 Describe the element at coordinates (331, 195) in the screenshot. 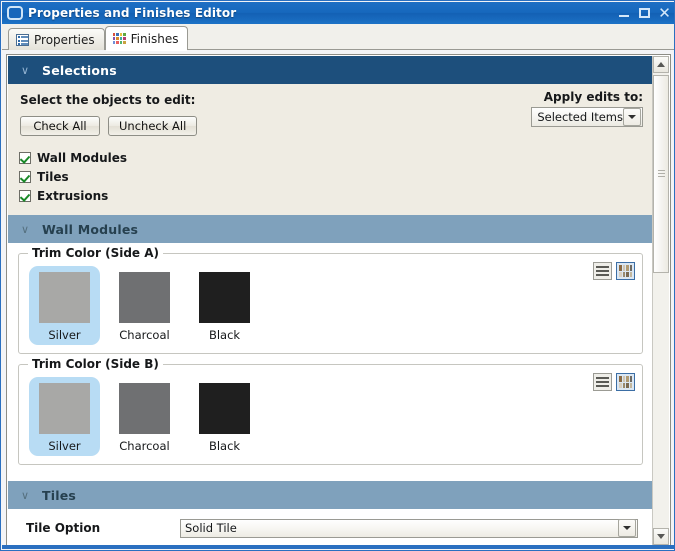

I see `checkbox-row: Extrusions` at that location.